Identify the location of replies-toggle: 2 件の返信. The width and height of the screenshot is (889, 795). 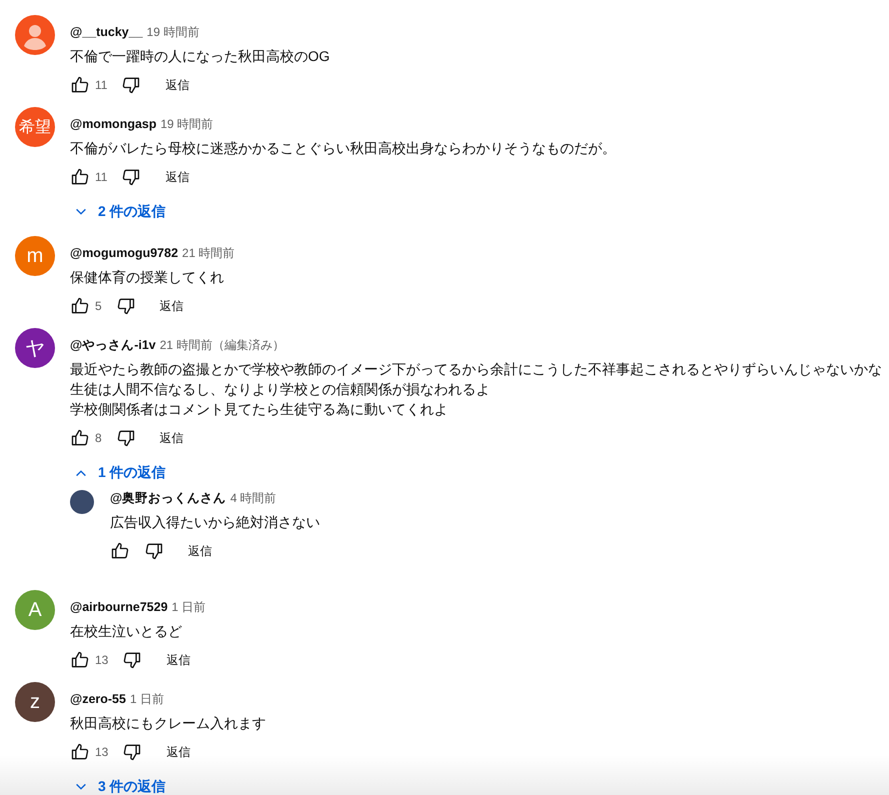
(120, 212).